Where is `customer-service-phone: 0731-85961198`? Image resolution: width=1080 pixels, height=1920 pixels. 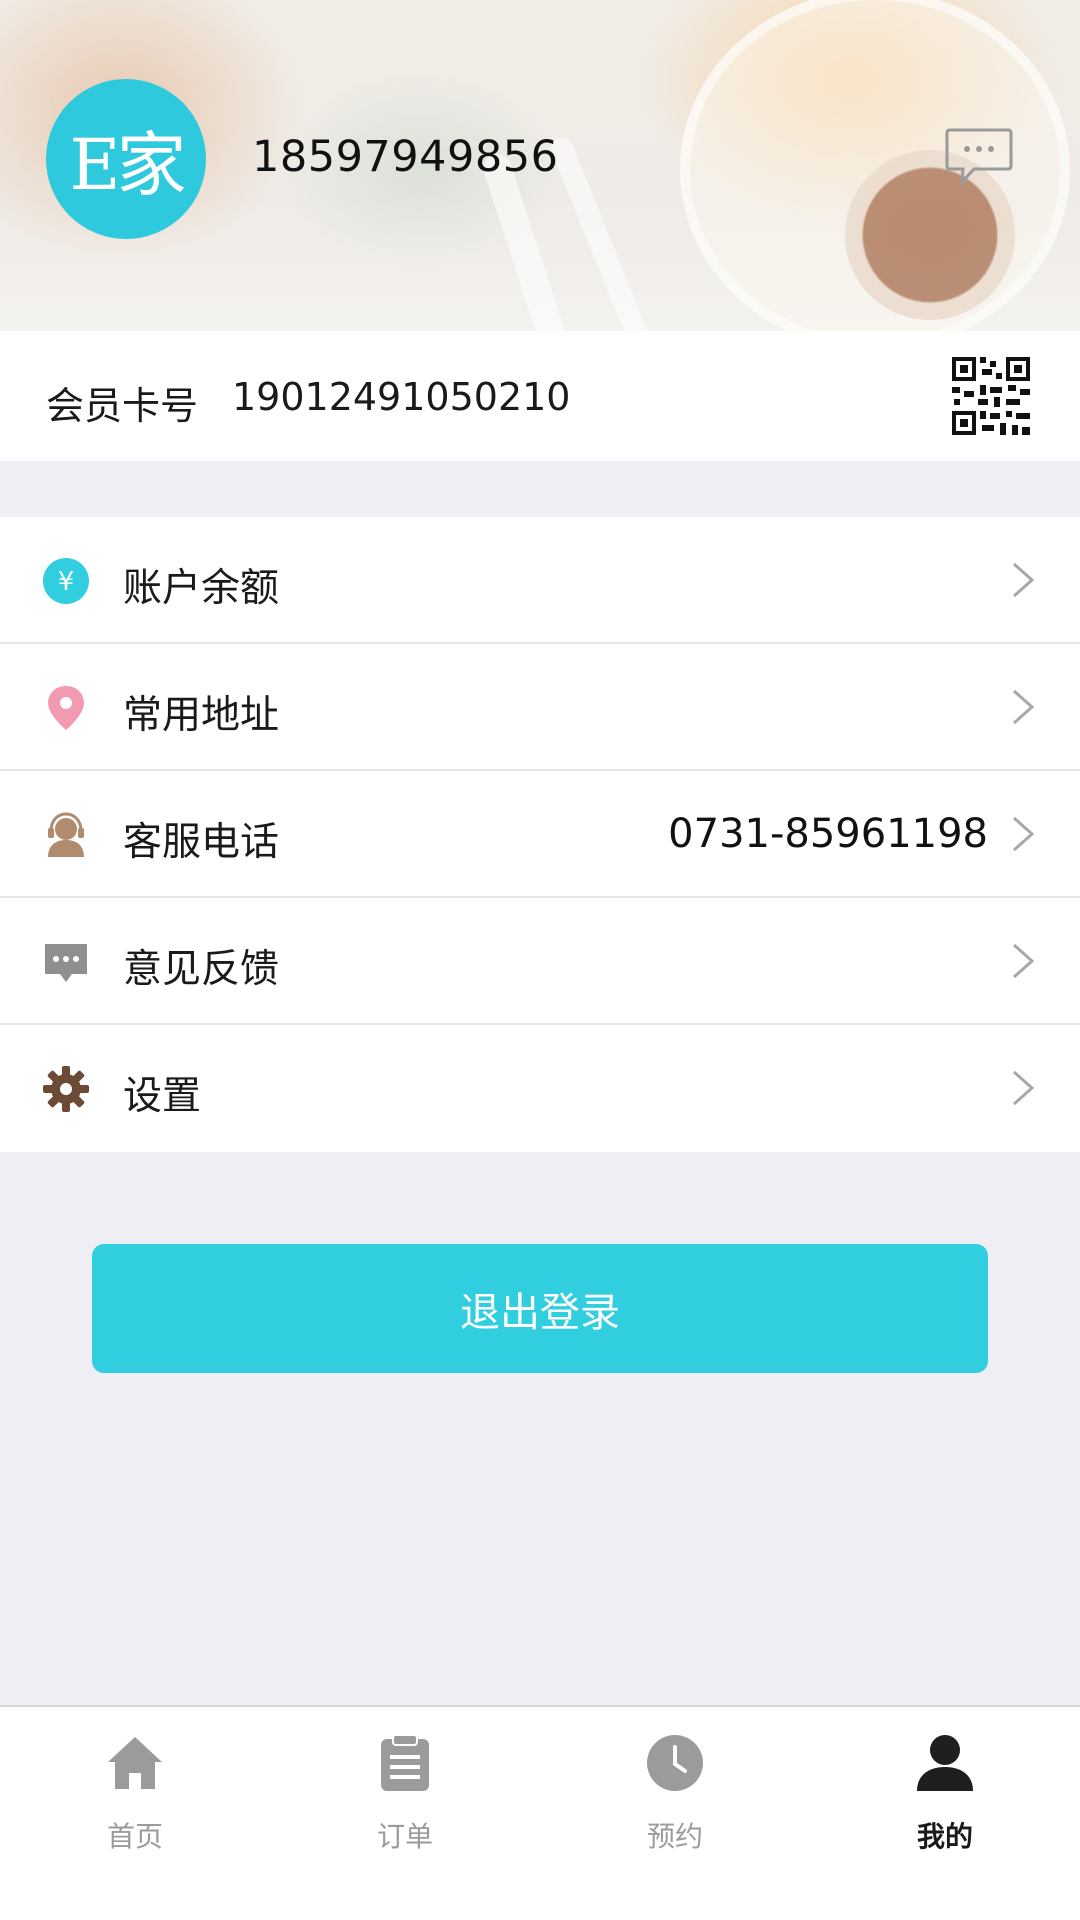 customer-service-phone: 0731-85961198 is located at coordinates (828, 834).